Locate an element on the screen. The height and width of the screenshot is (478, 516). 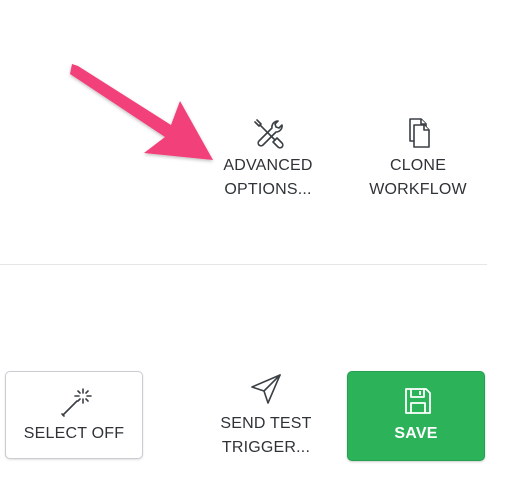
select-off-label: SELECT OFF is located at coordinates (74, 433).